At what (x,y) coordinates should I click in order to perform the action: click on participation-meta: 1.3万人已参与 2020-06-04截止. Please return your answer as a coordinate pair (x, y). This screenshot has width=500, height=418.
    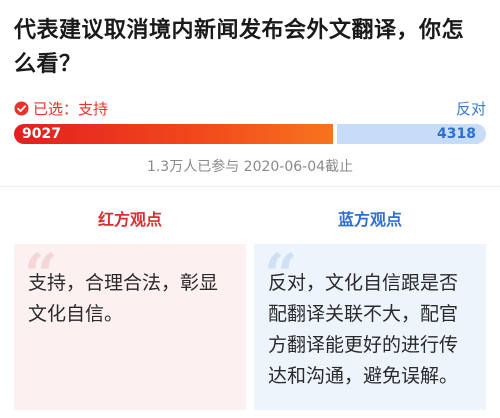
    Looking at the image, I should click on (250, 167).